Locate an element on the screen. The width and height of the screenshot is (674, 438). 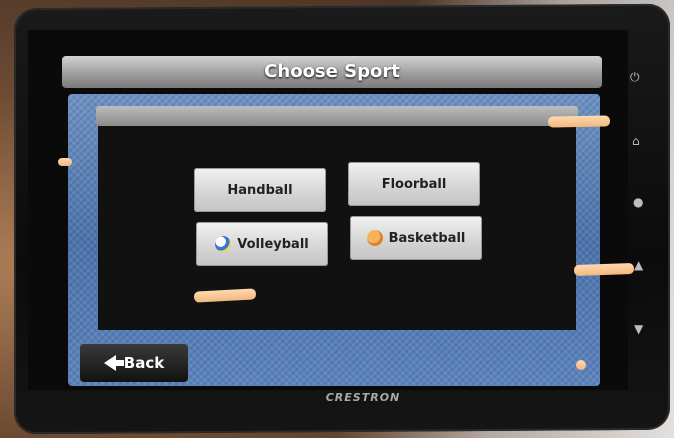
page-title: Choose Sport is located at coordinates (332, 71).